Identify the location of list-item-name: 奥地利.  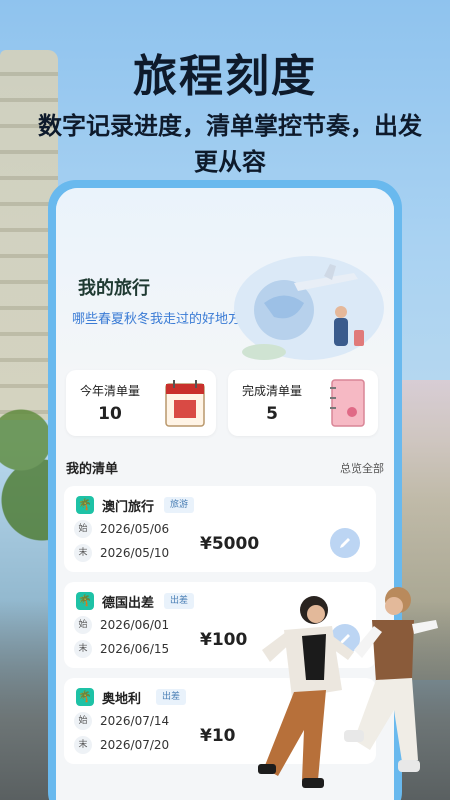
(122, 699).